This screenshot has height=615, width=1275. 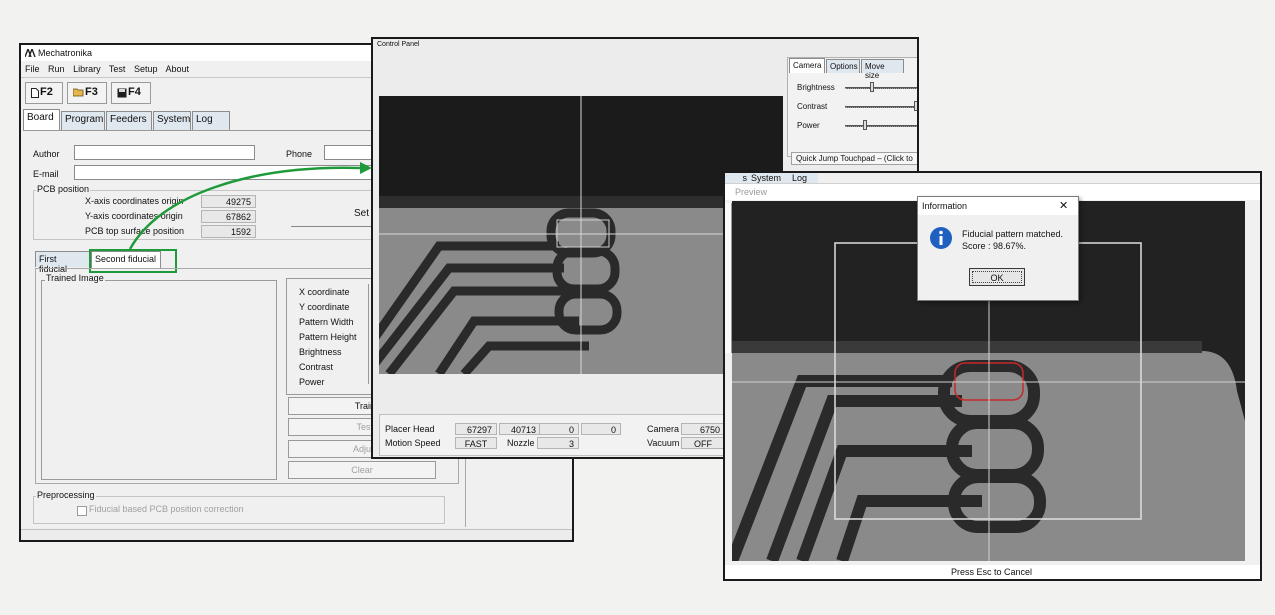 I want to click on param-brightness: Brightness, so click(x=320, y=352).